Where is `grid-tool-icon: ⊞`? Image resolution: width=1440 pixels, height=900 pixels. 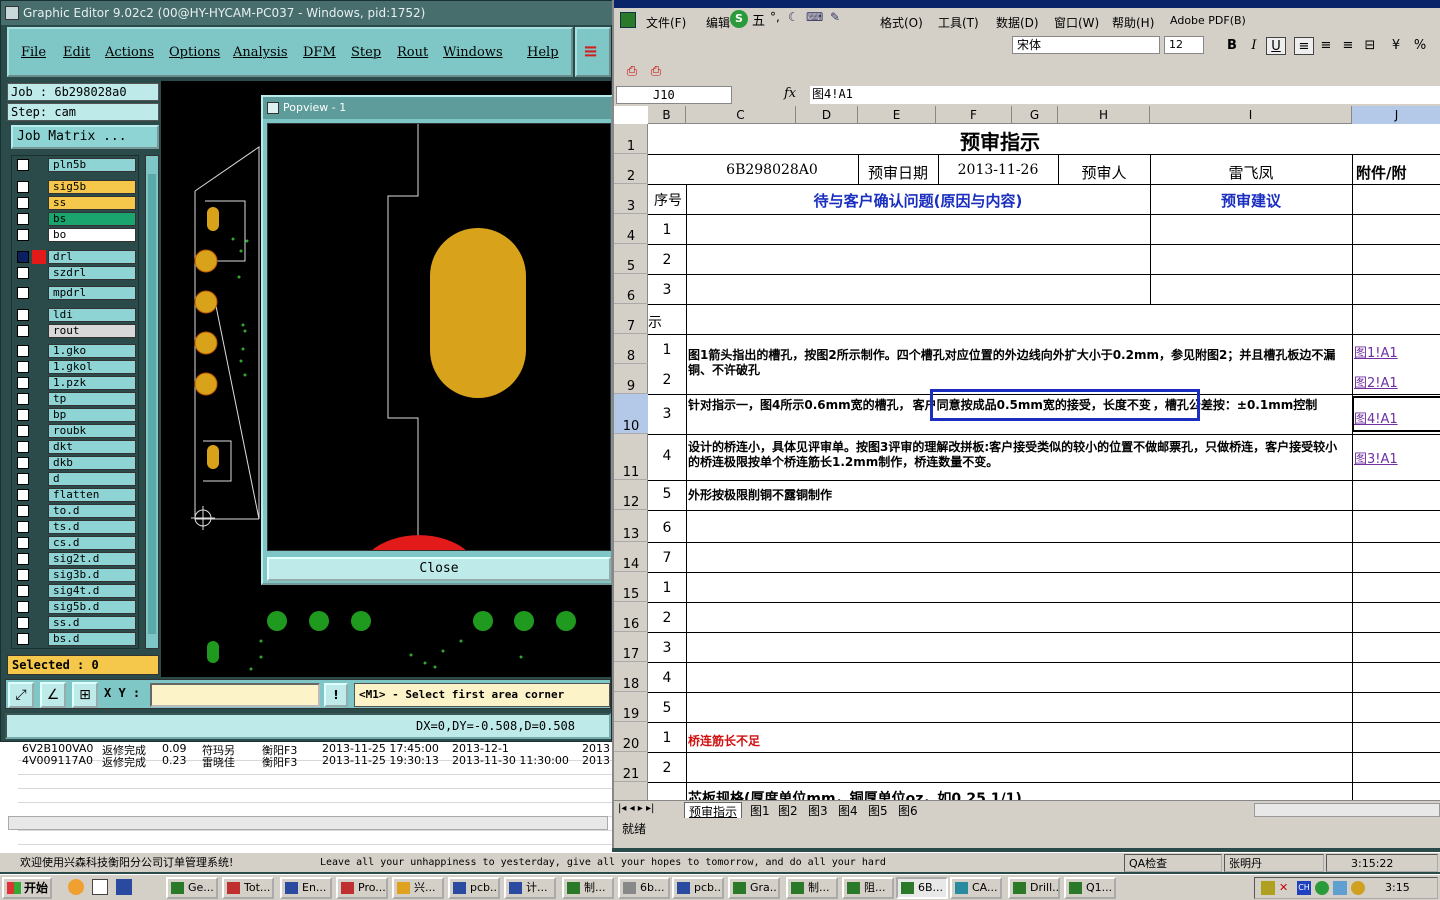
grid-tool-icon: ⊞ is located at coordinates (85, 695).